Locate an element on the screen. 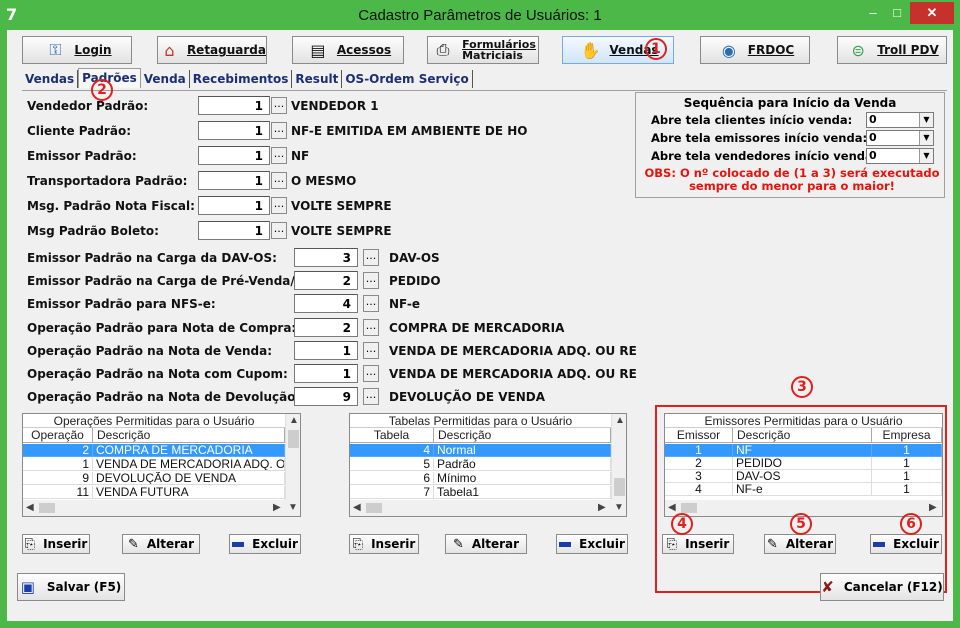 The image size is (960, 628). cancel-button: ✘ Cancelar (F12) is located at coordinates (882, 587).